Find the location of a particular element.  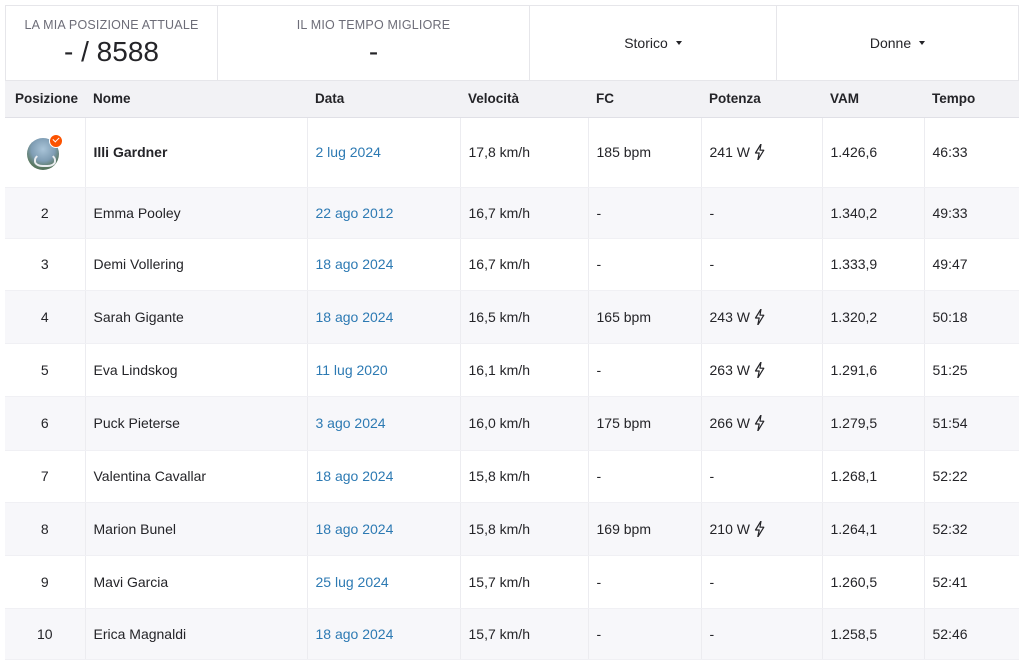

power-value: 263 W is located at coordinates (729, 369).